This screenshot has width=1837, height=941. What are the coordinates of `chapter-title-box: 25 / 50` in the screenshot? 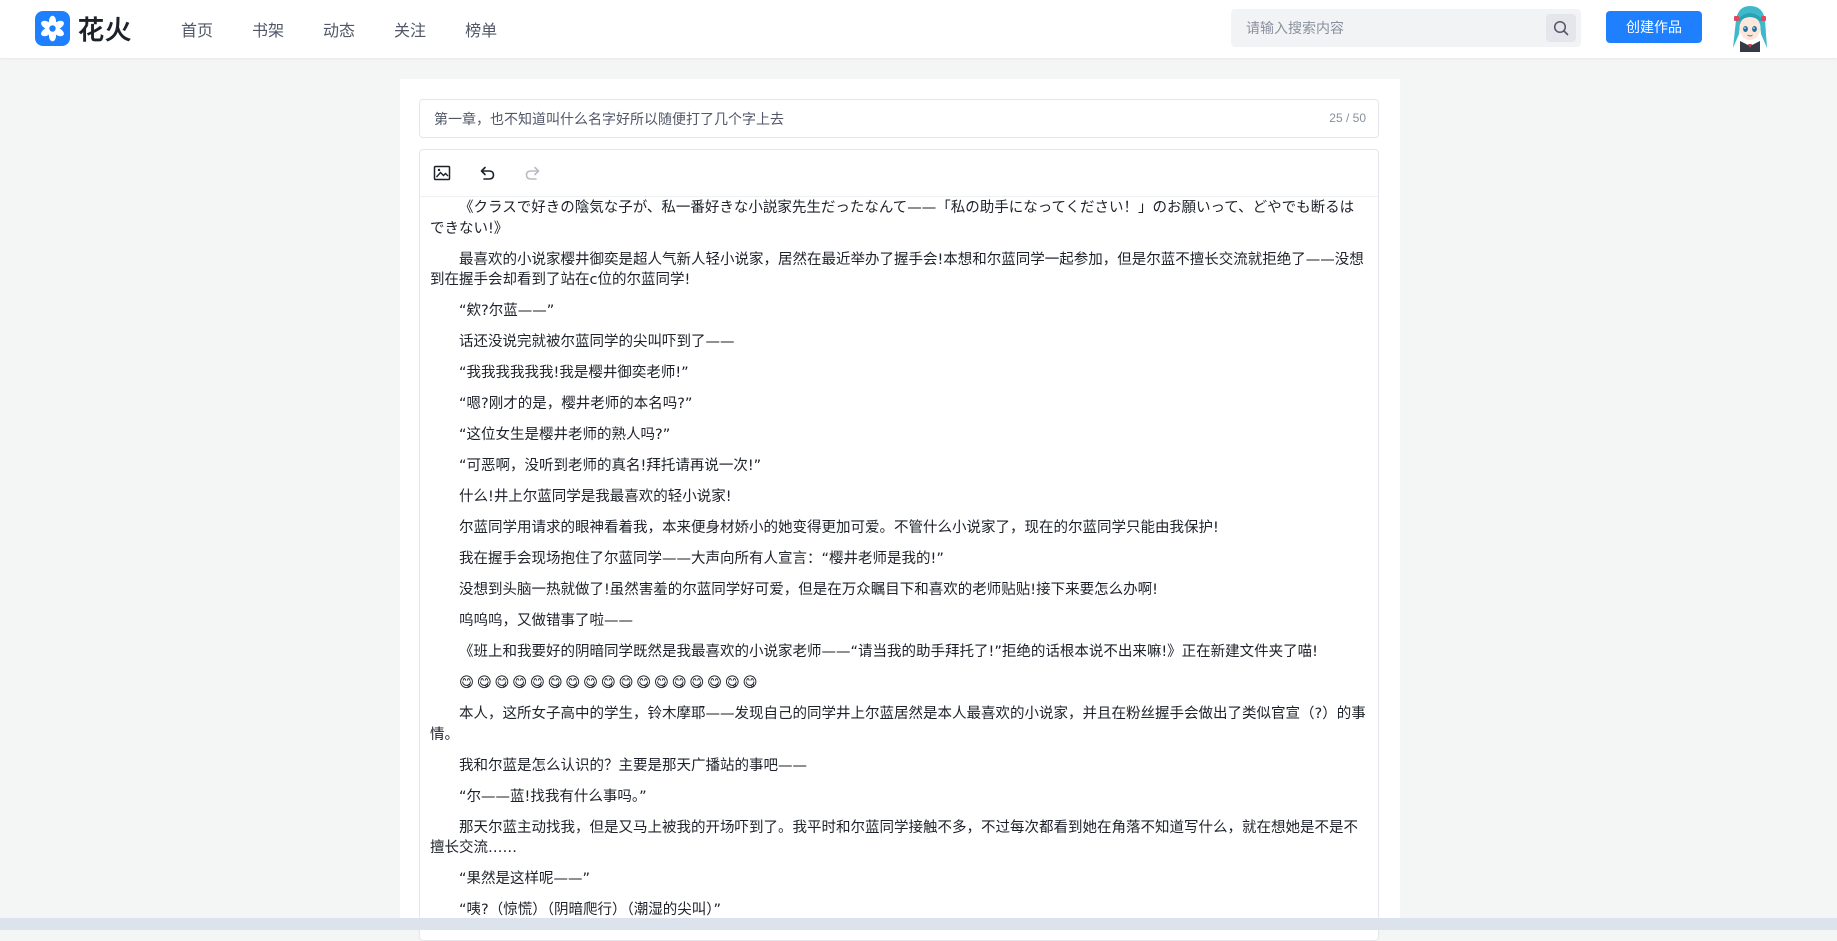 It's located at (899, 118).